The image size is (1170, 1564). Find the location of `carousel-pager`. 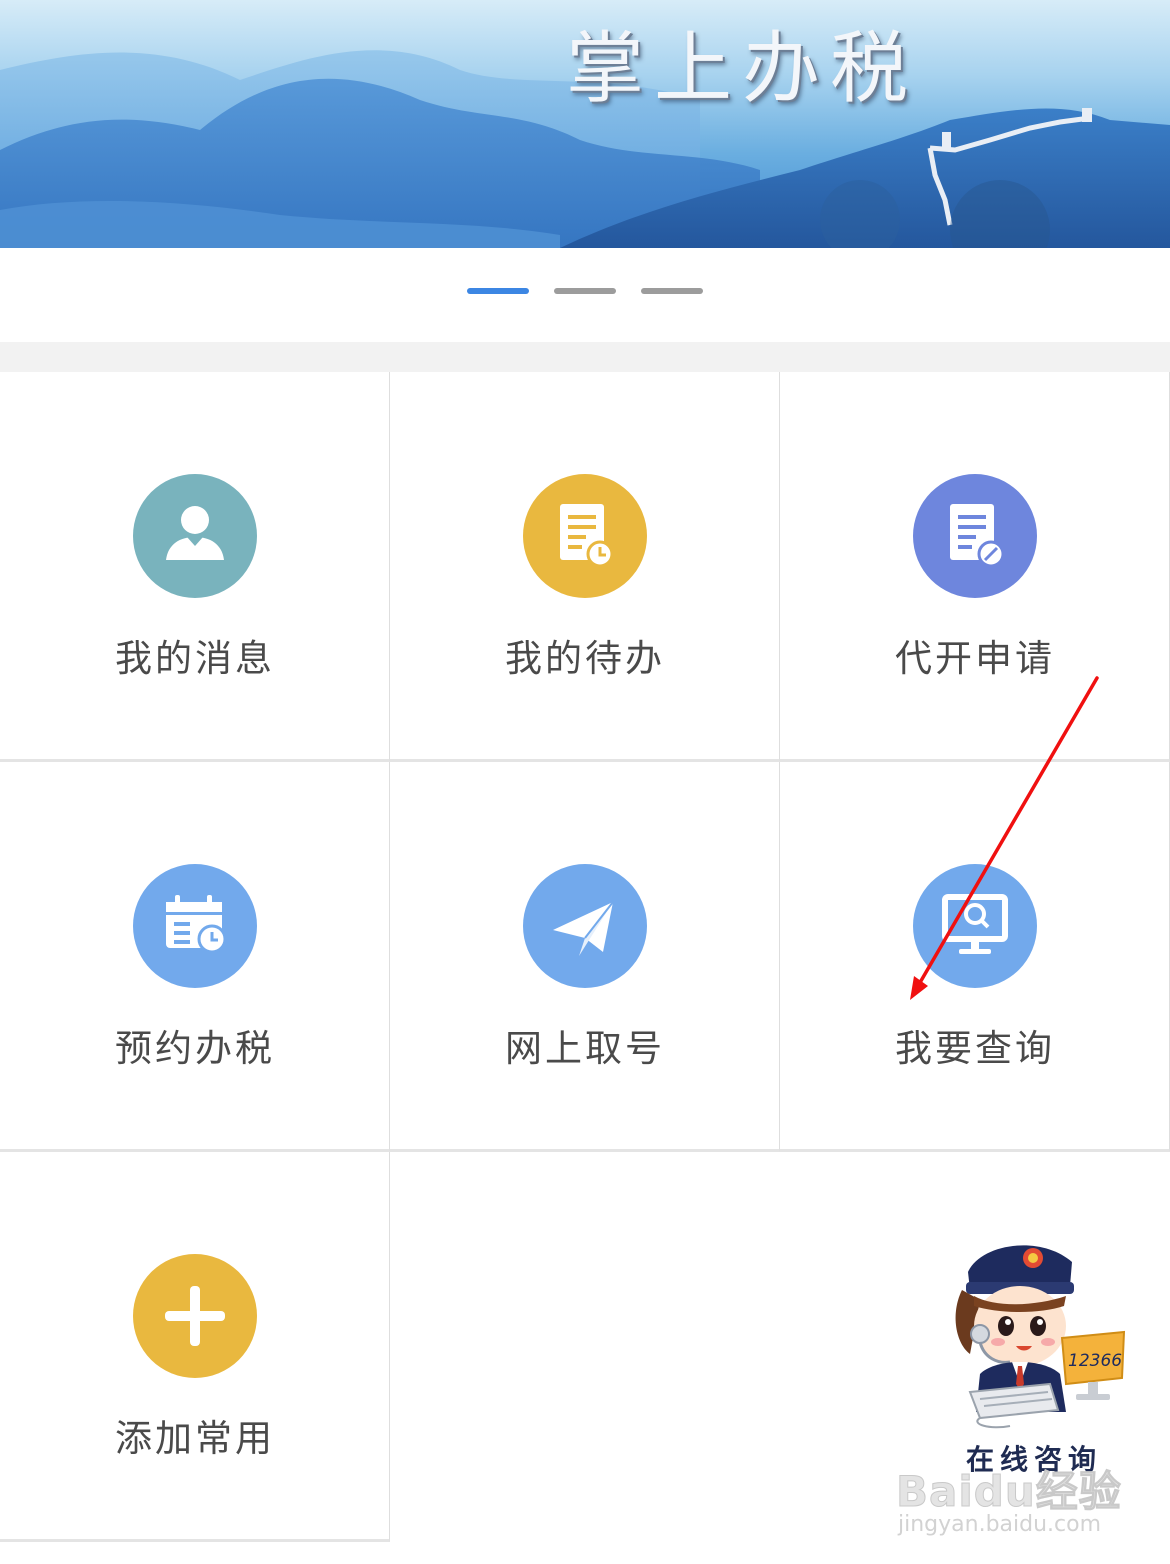

carousel-pager is located at coordinates (585, 295).